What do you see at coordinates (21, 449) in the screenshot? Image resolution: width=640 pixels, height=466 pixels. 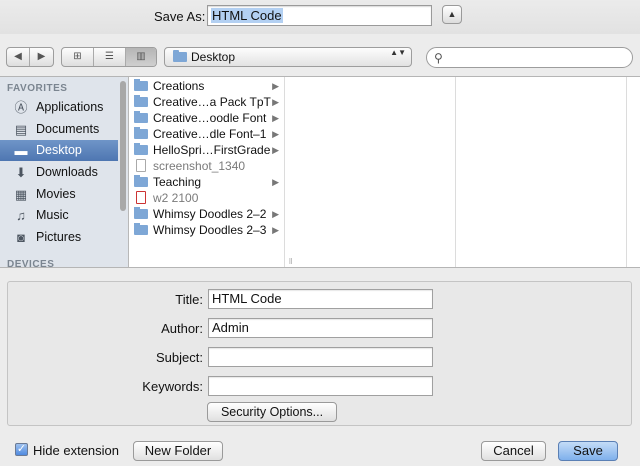 I see `hide-extension-checkbox: ✓` at bounding box center [21, 449].